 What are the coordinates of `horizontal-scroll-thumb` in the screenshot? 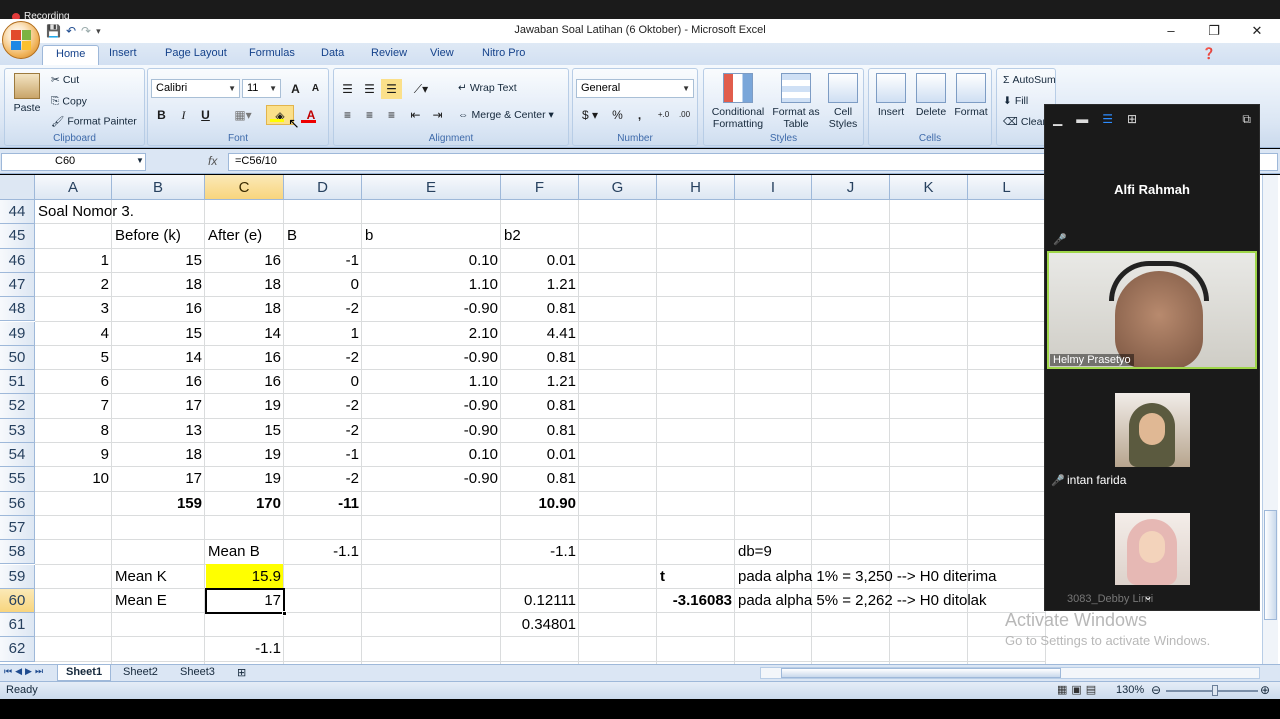 It's located at (921, 673).